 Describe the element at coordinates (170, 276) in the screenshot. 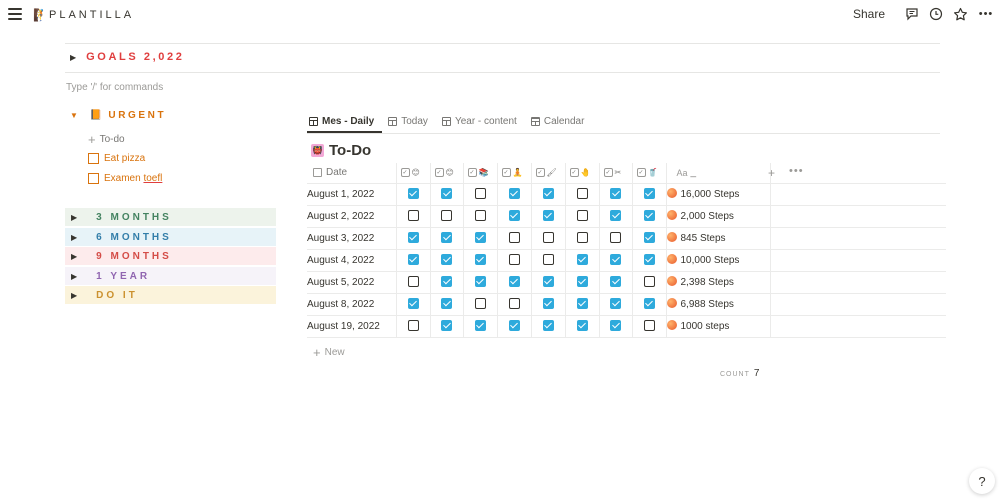

I see `toggle-block: ▶ 1 YEAR` at that location.